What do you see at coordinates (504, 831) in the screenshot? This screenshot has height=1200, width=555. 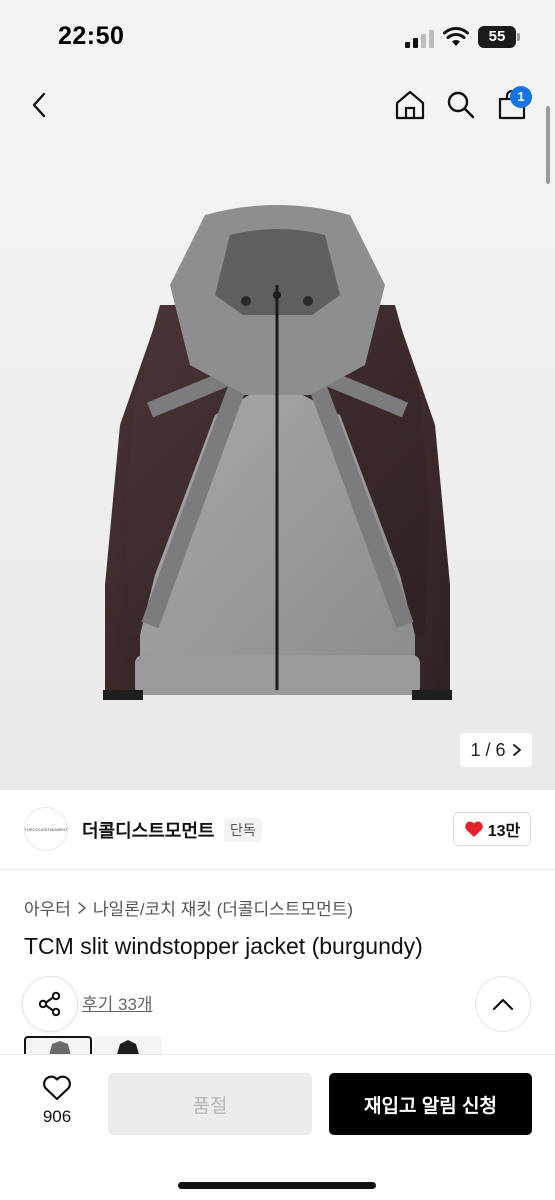 I see `brand-like-count: 13만` at bounding box center [504, 831].